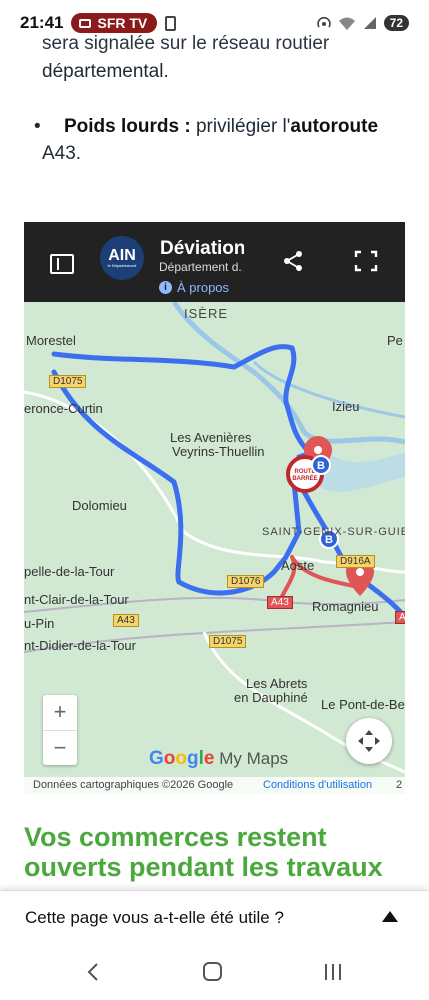 This screenshot has width=429, height=1000. What do you see at coordinates (345, 606) in the screenshot?
I see `place-romagnieu: Romagnieu` at bounding box center [345, 606].